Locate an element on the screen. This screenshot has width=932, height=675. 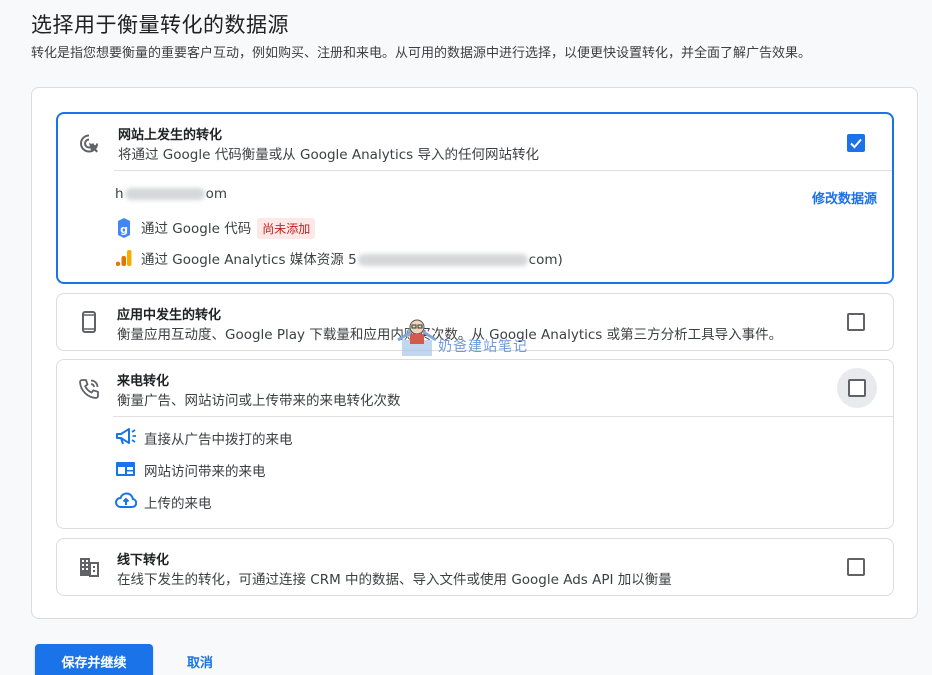
phone-device-icon is located at coordinates (89, 322).